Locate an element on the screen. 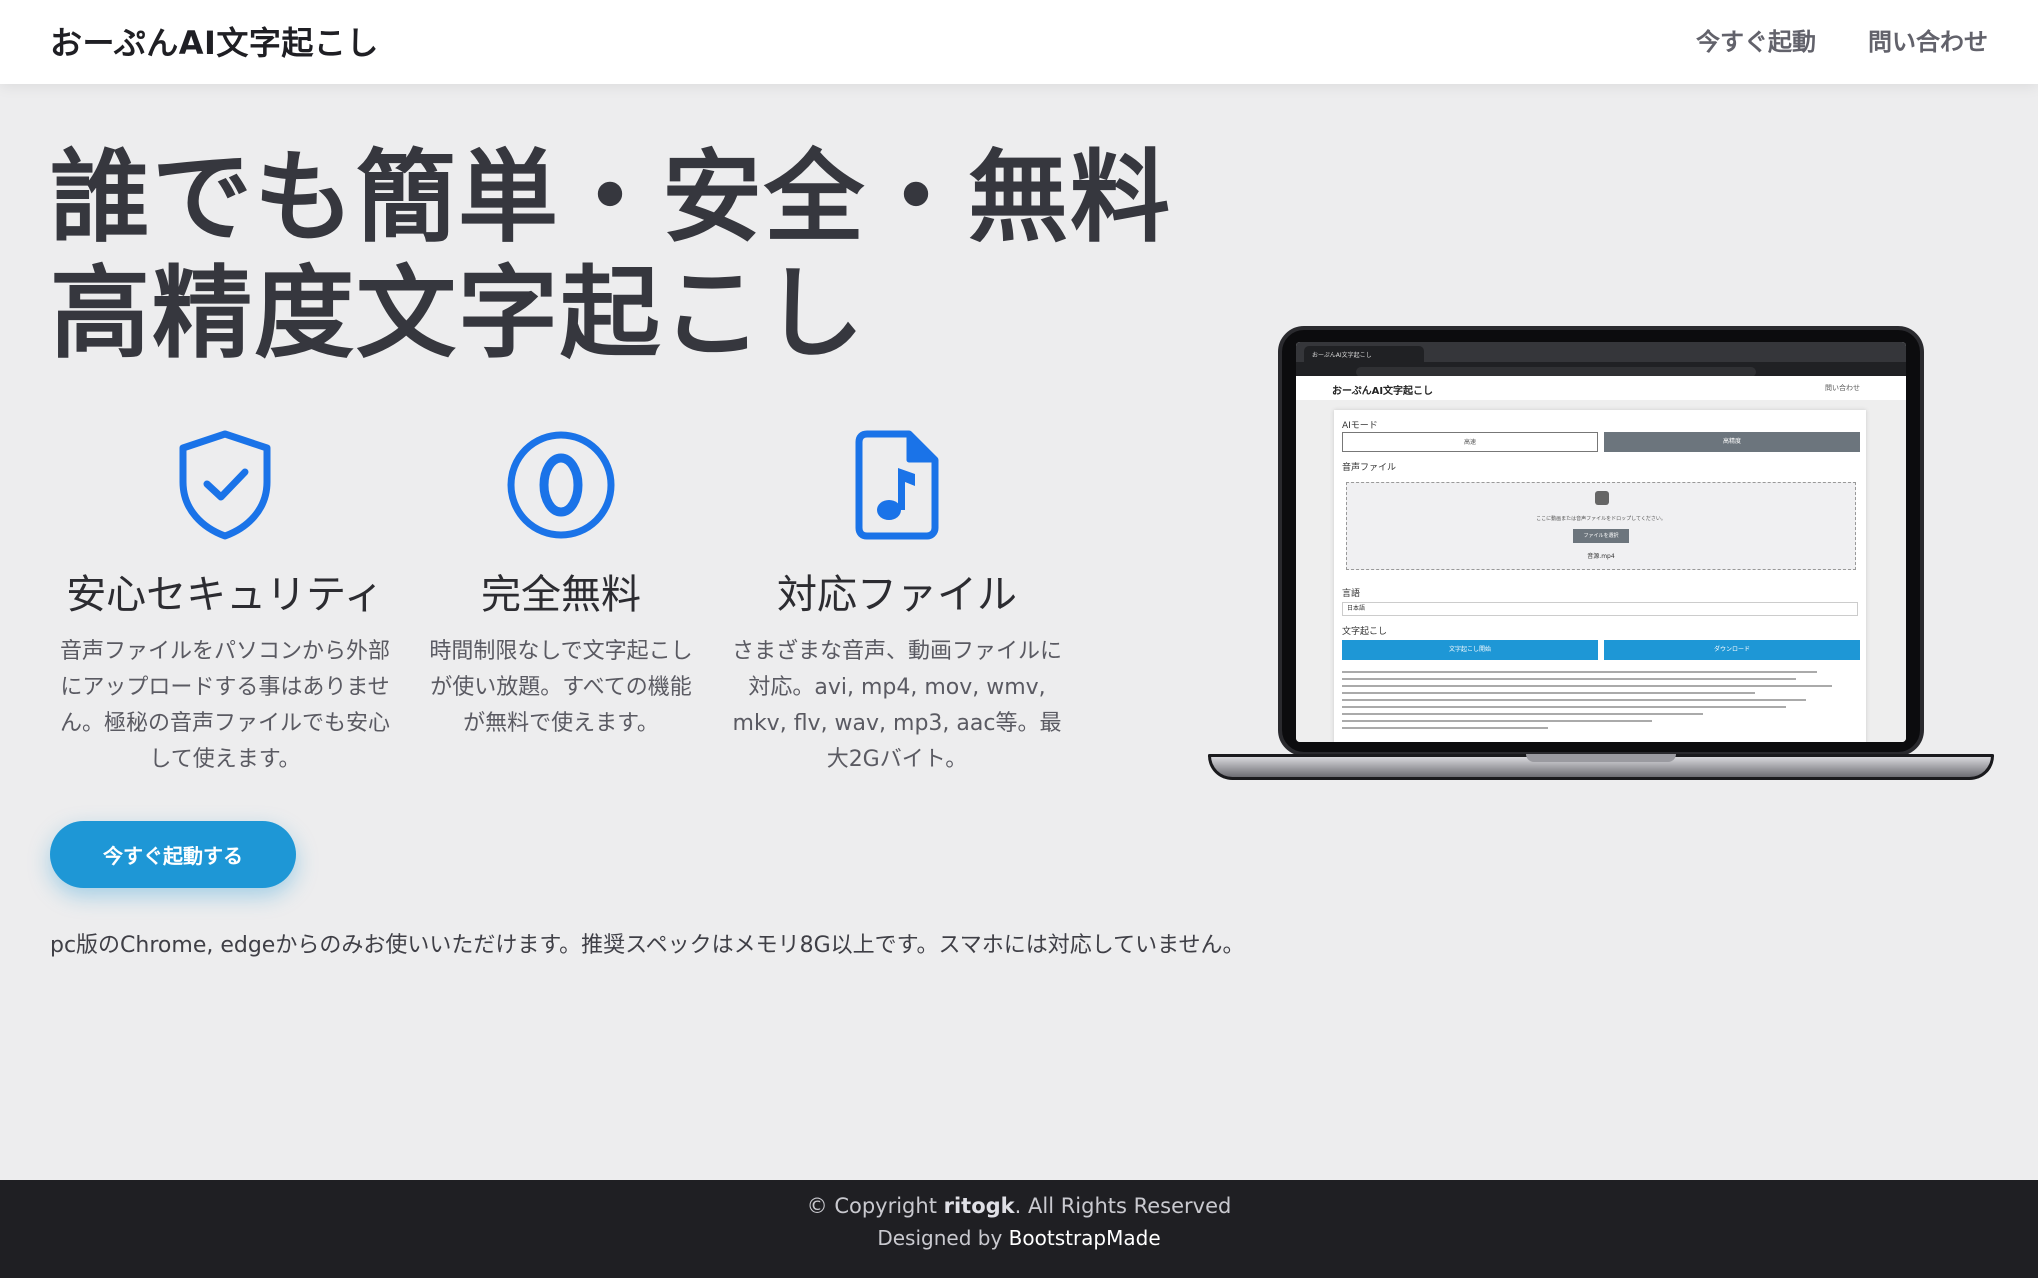  screenshot-contact: 問い合わせ is located at coordinates (1842, 388).